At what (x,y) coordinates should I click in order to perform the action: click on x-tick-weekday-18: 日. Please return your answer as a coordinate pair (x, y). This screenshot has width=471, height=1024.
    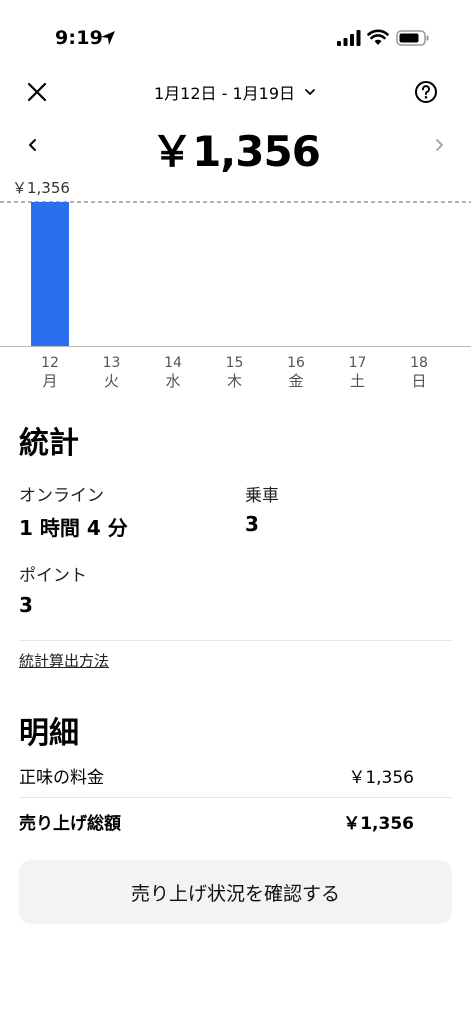
    Looking at the image, I should click on (418, 381).